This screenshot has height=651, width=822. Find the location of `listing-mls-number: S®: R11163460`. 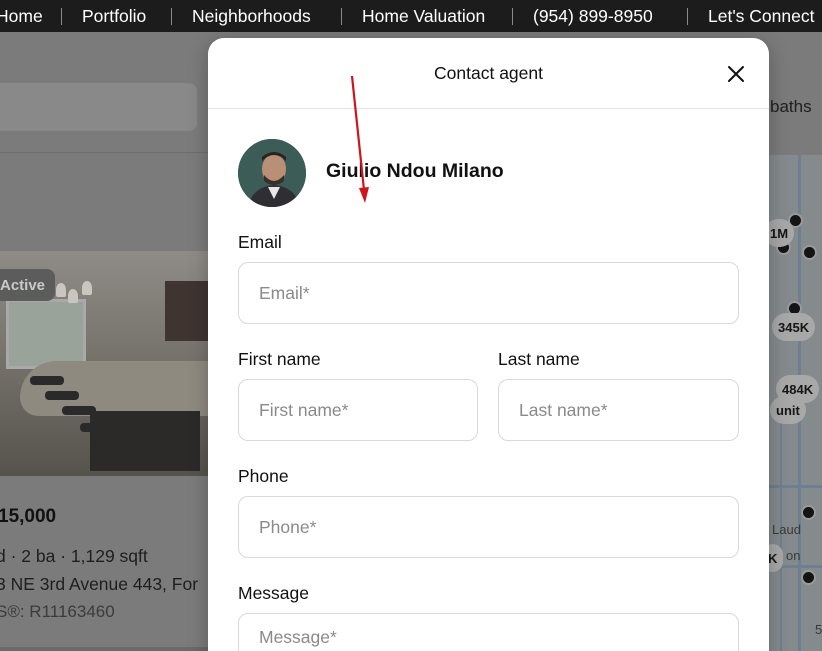

listing-mls-number: S®: R11163460 is located at coordinates (57, 611).